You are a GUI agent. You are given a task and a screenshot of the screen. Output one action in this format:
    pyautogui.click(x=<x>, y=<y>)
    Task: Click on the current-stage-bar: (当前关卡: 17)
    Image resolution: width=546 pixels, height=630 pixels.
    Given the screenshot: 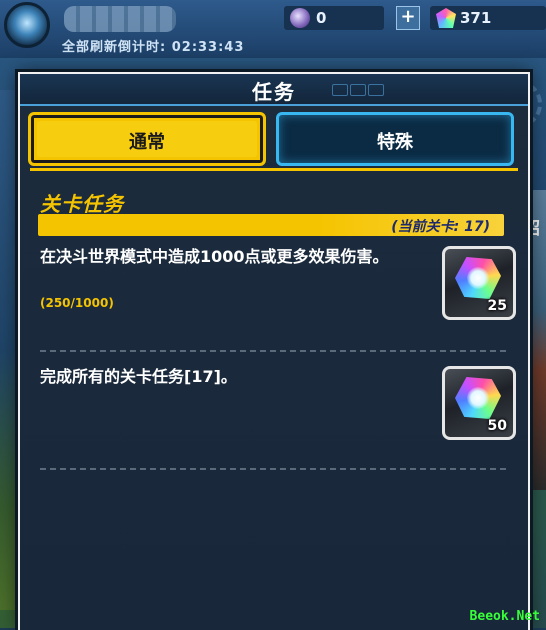 What is the action you would take?
    pyautogui.click(x=271, y=225)
    